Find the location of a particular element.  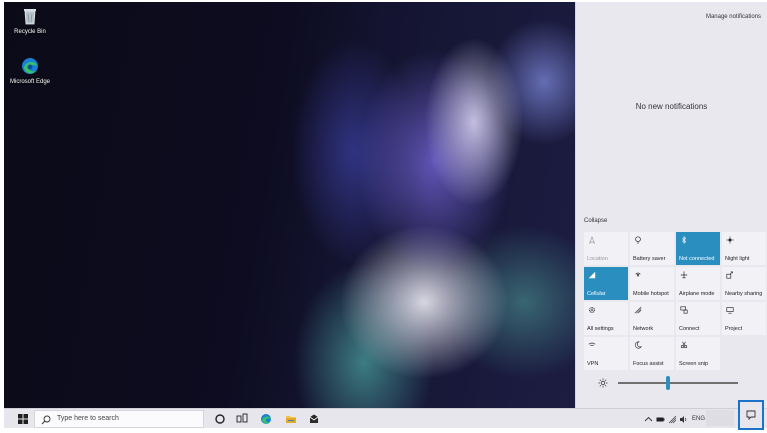

tile-cellular: Cellular is located at coordinates (606, 283).